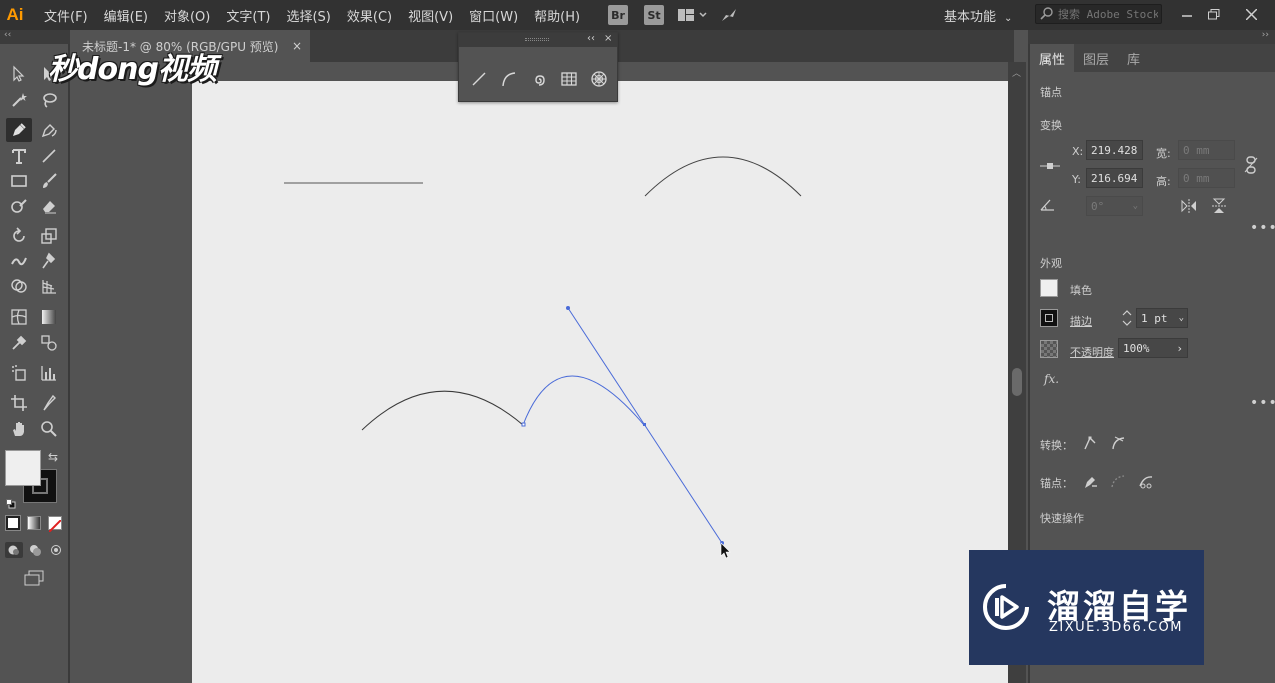  Describe the element at coordinates (49, 373) in the screenshot. I see `column-graph-tool` at that location.